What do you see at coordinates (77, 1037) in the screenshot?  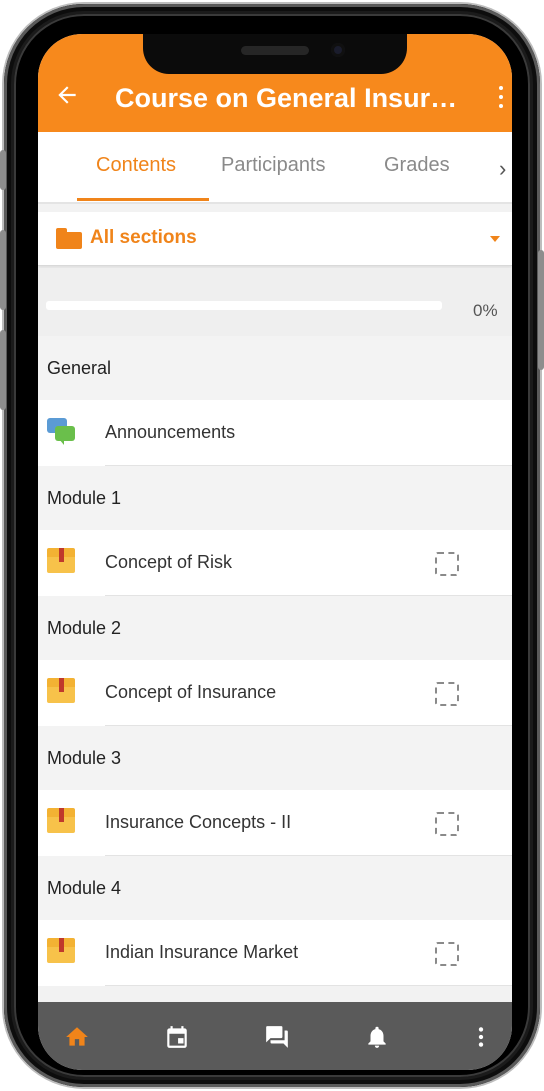 I see `home-icon` at bounding box center [77, 1037].